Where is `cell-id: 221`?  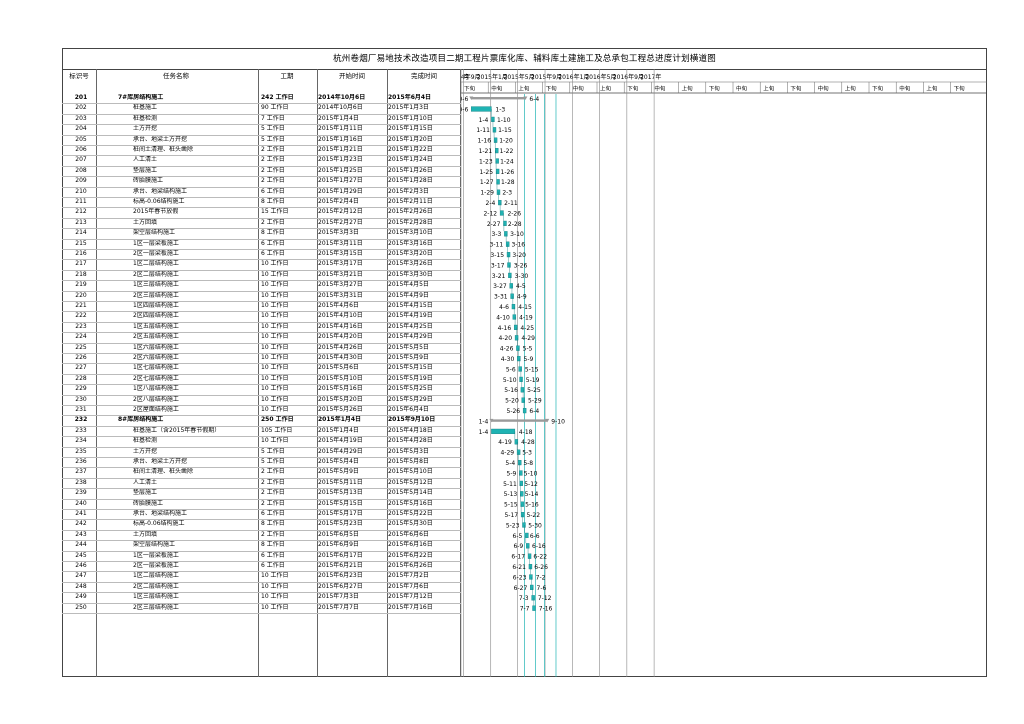
cell-id: 221 is located at coordinates (81, 305).